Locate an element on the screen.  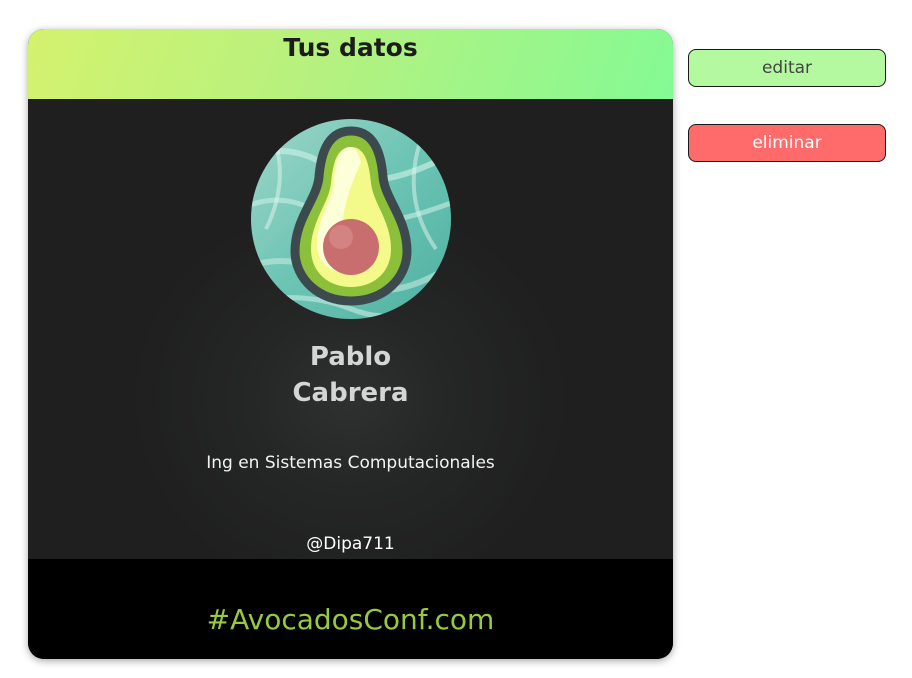
avatar is located at coordinates (351, 219).